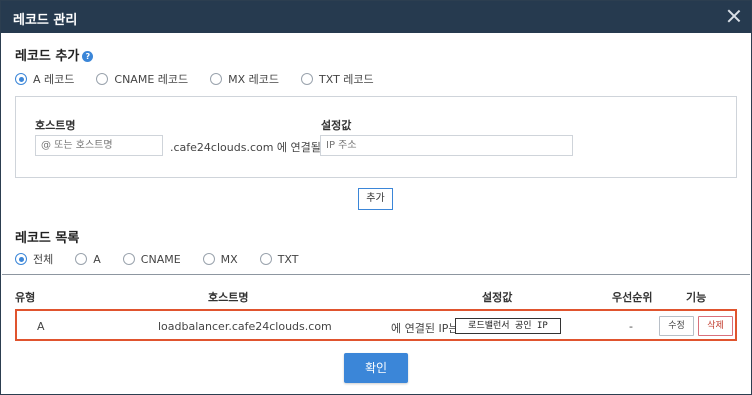  Describe the element at coordinates (54, 79) in the screenshot. I see `radio-a-record-label: A 레코드` at that location.